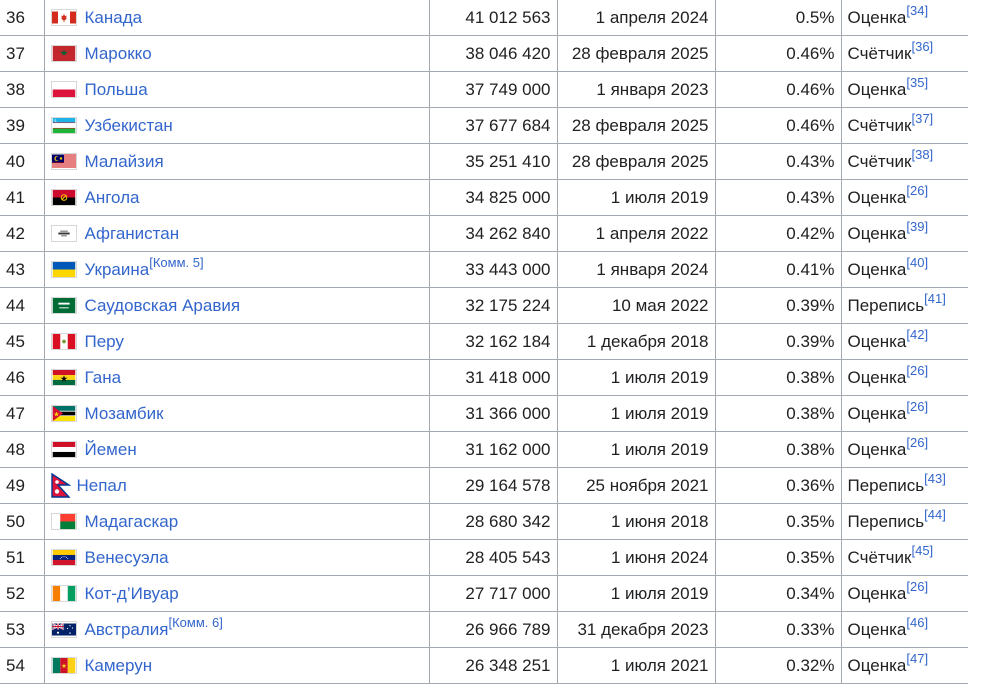  Describe the element at coordinates (778, 305) in the screenshot. I see `percent-cell: 0.39%` at that location.